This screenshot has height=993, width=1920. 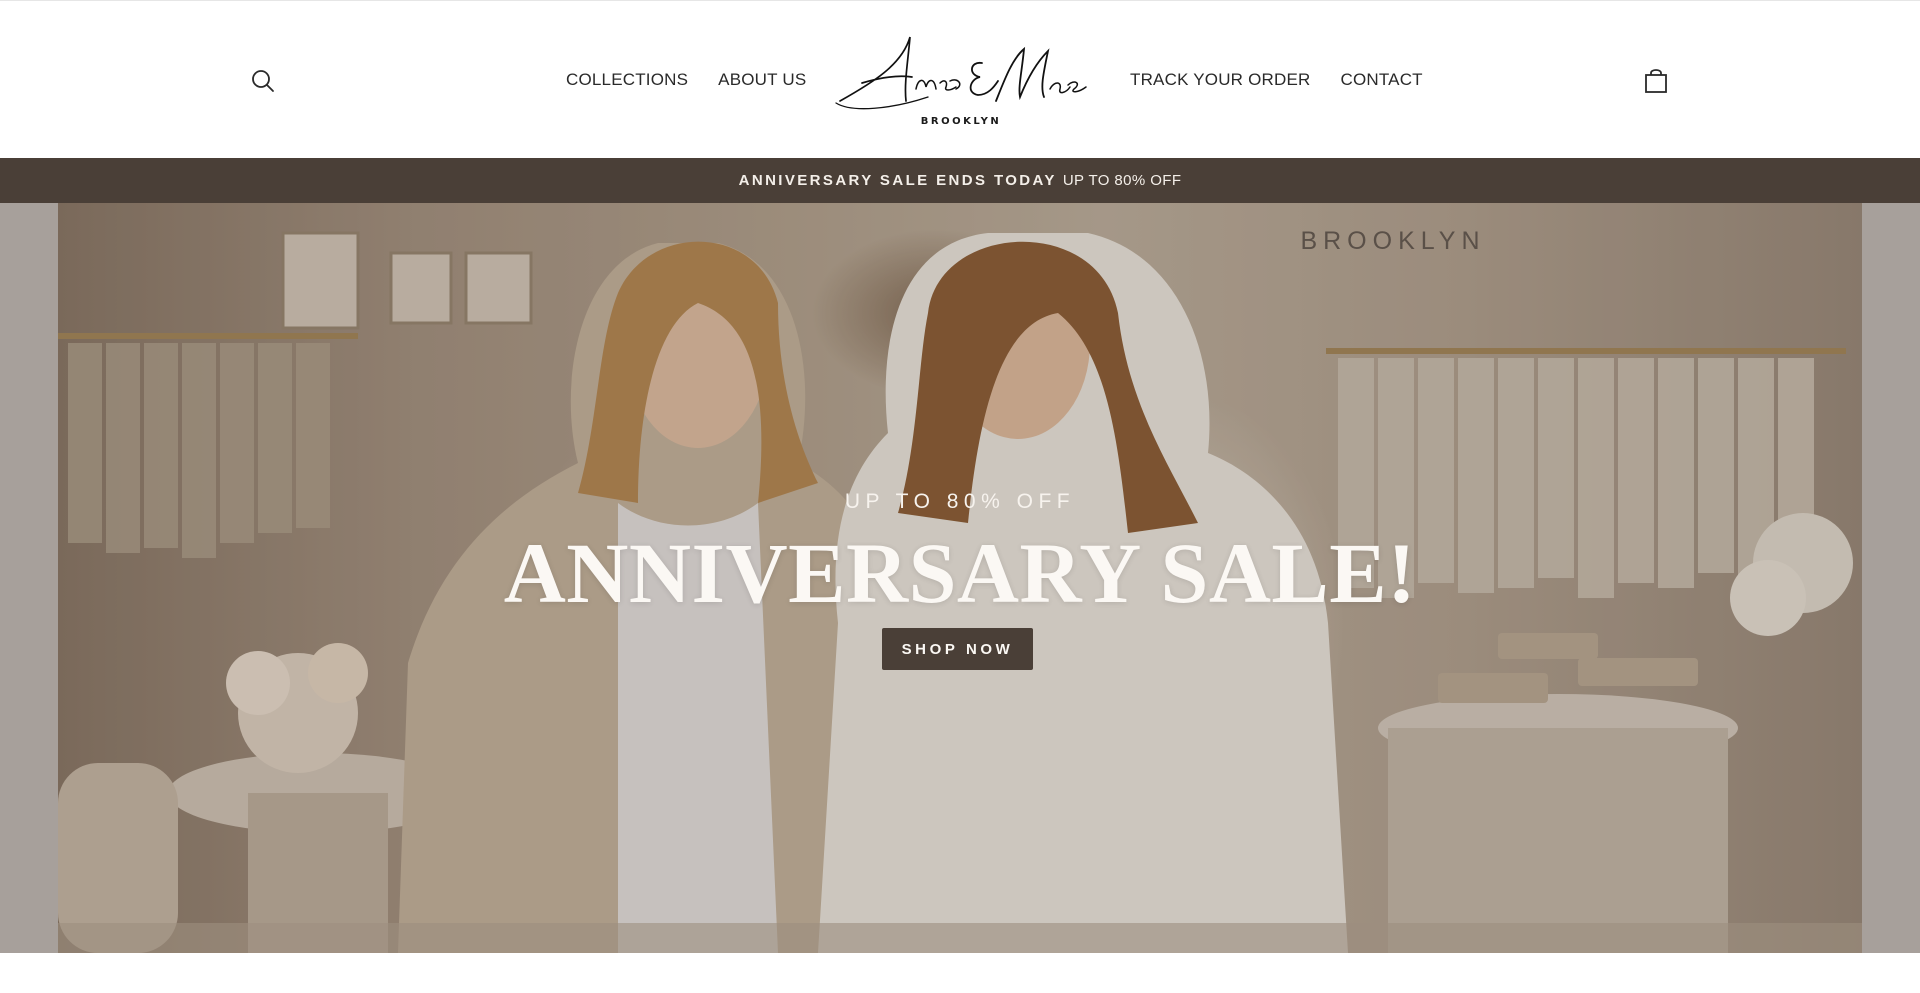 What do you see at coordinates (1220, 81) in the screenshot?
I see `nav-item-track-your-order: TRACK YOUR ORDER` at bounding box center [1220, 81].